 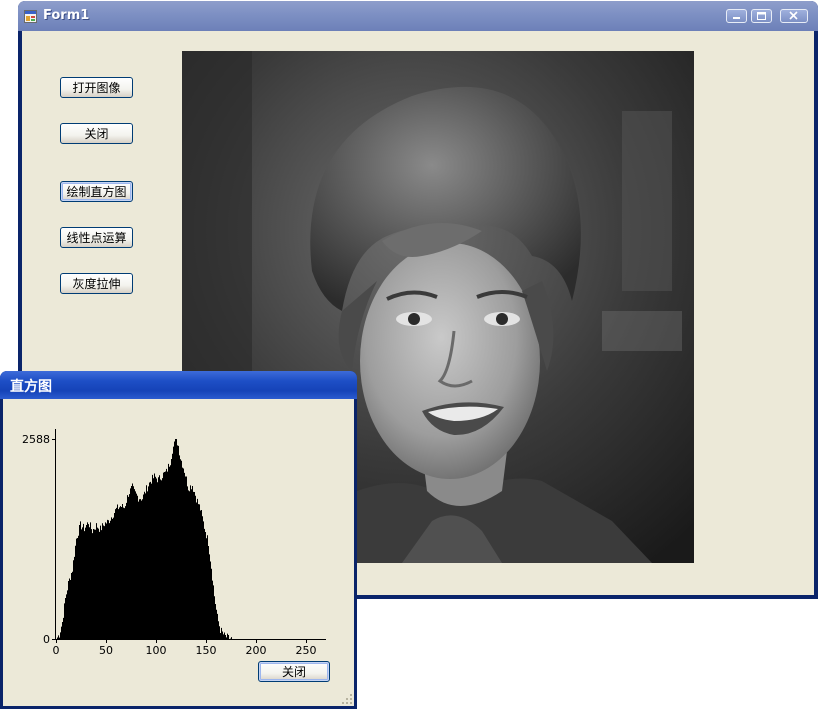 I want to click on maximize-button, so click(x=761, y=16).